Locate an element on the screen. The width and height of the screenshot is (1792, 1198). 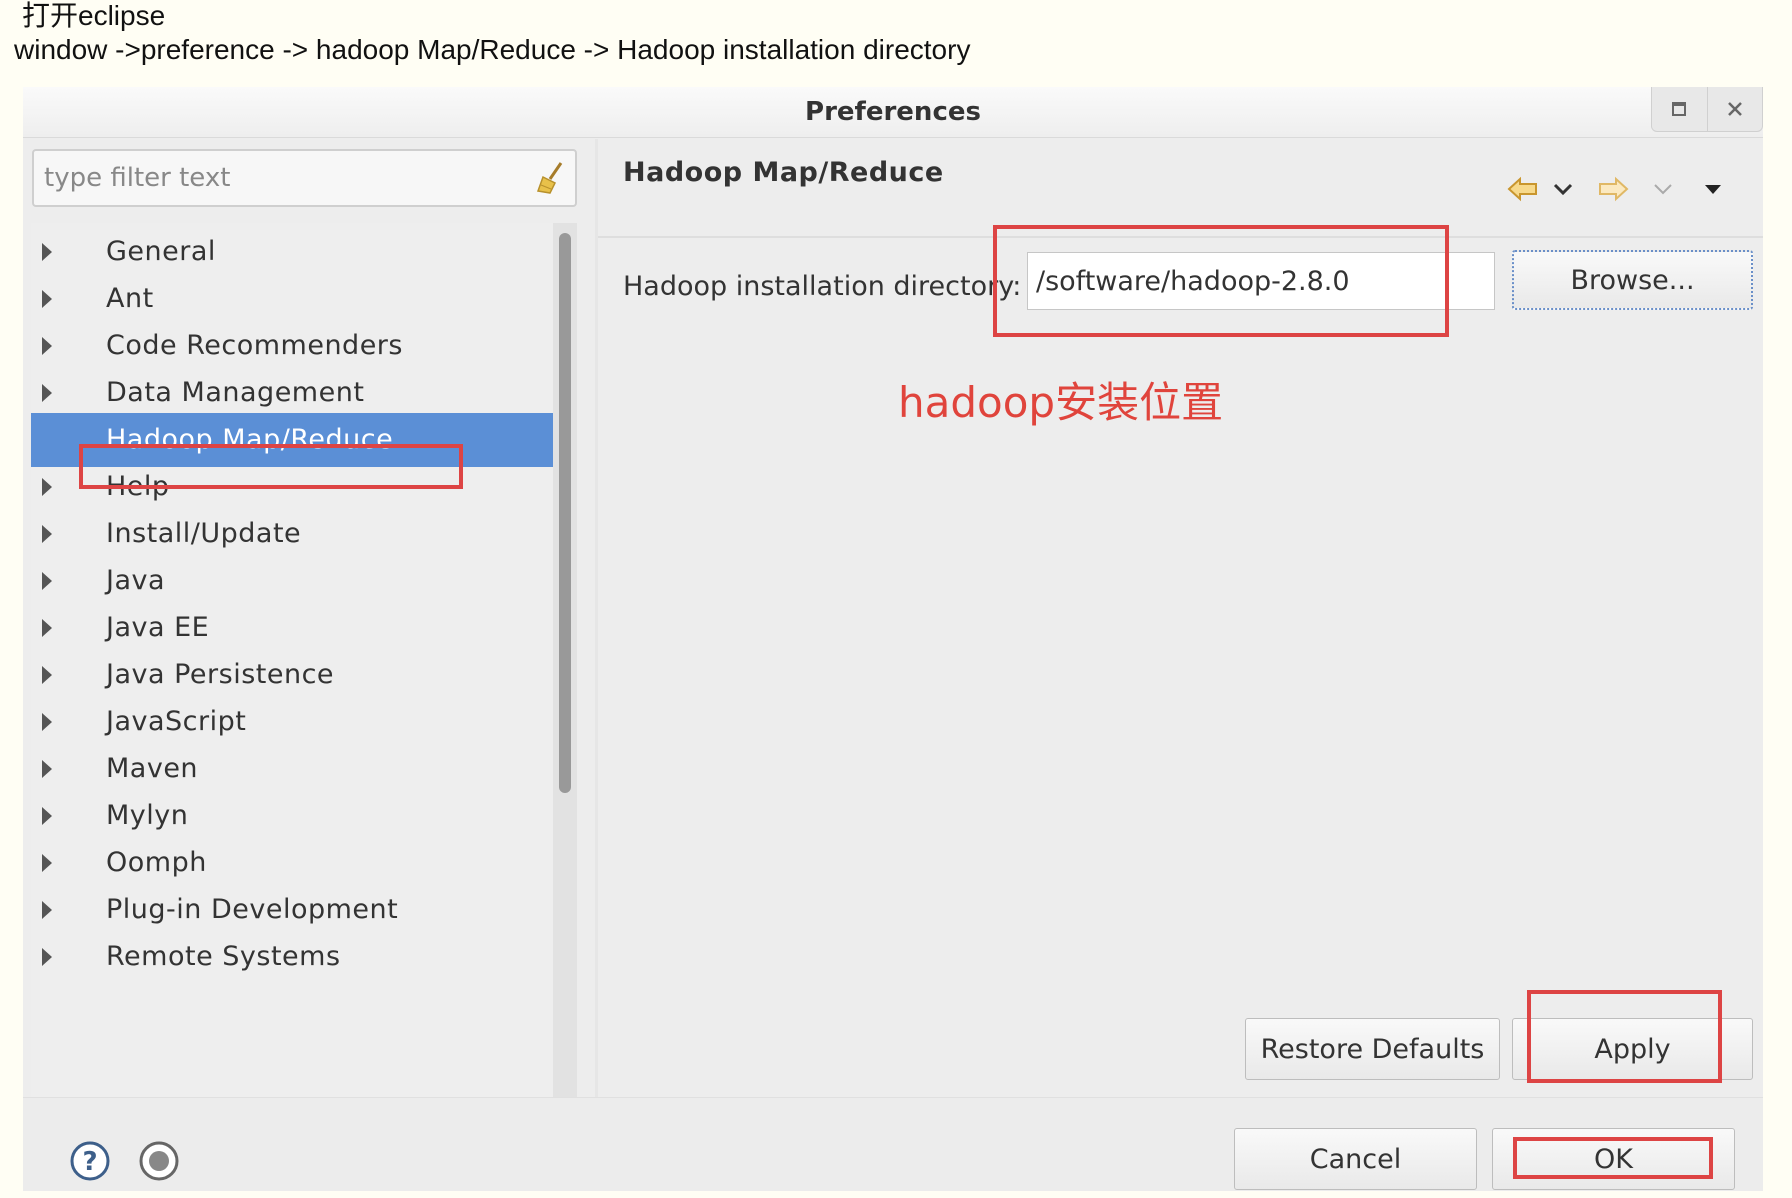
scrollbar-thumb is located at coordinates (565, 513).